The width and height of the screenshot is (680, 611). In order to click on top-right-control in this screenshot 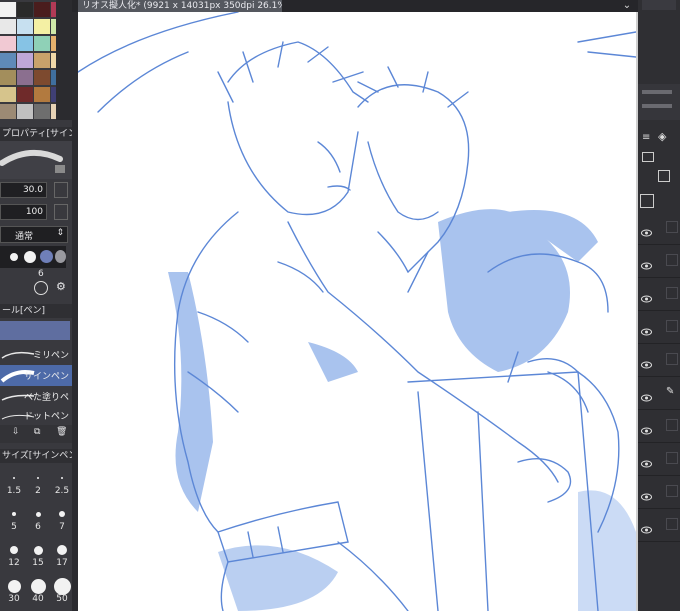, I will do `click(659, 5)`.